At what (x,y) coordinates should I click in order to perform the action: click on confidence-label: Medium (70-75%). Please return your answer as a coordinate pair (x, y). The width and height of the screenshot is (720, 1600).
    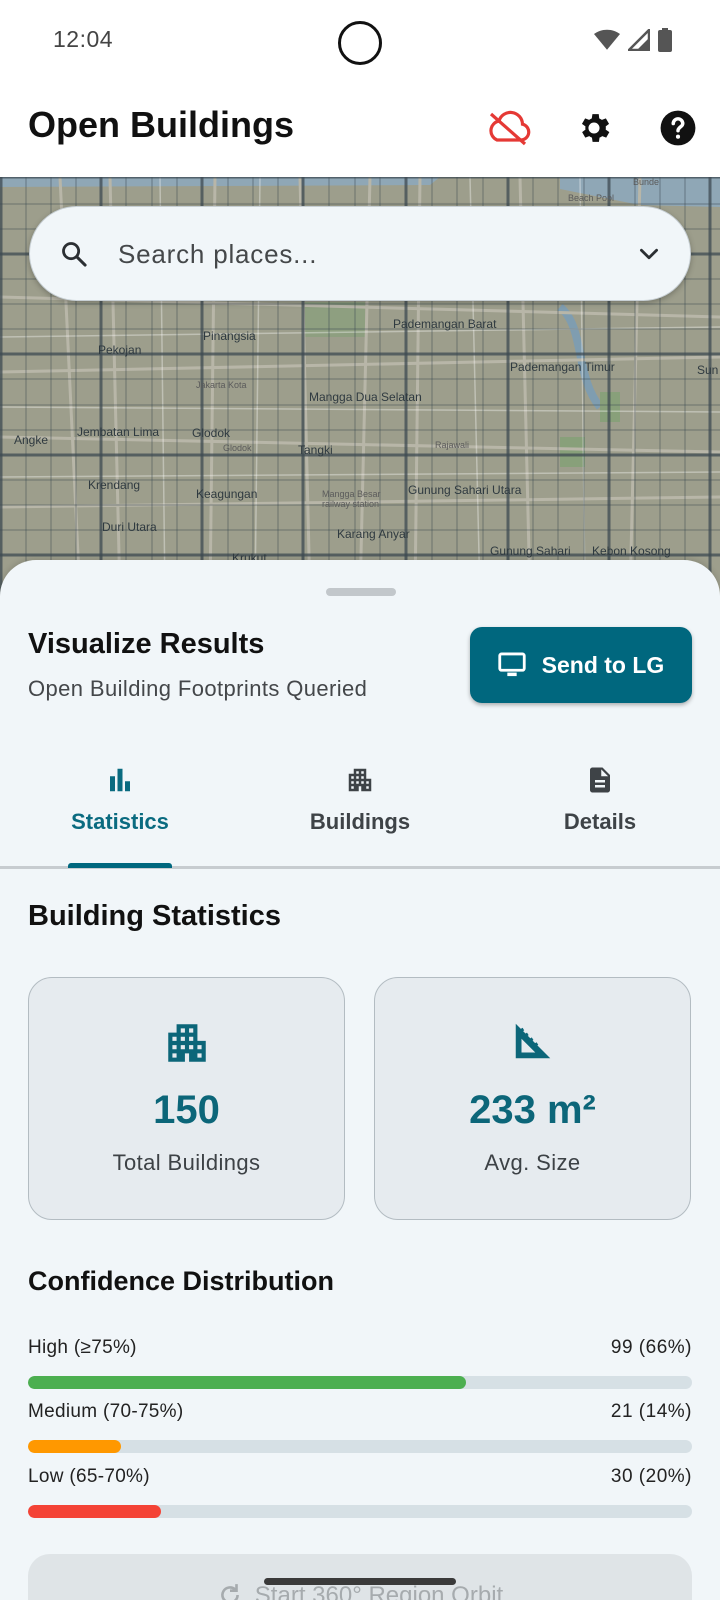
    Looking at the image, I should click on (106, 1411).